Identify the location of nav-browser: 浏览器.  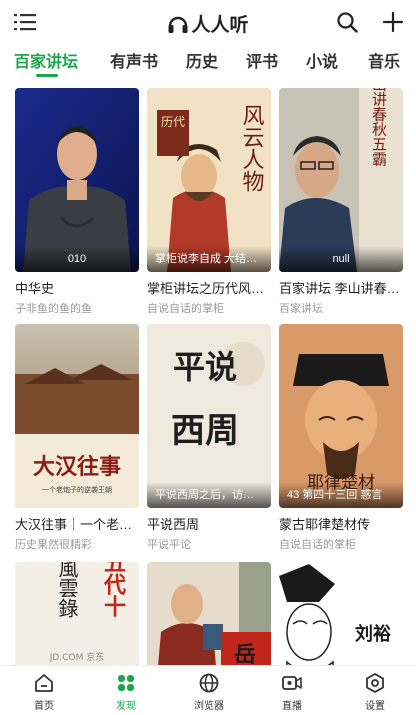
(209, 692).